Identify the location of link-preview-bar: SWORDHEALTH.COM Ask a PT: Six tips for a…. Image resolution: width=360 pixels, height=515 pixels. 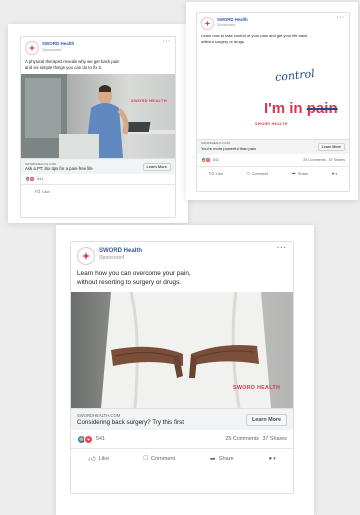
(98, 166).